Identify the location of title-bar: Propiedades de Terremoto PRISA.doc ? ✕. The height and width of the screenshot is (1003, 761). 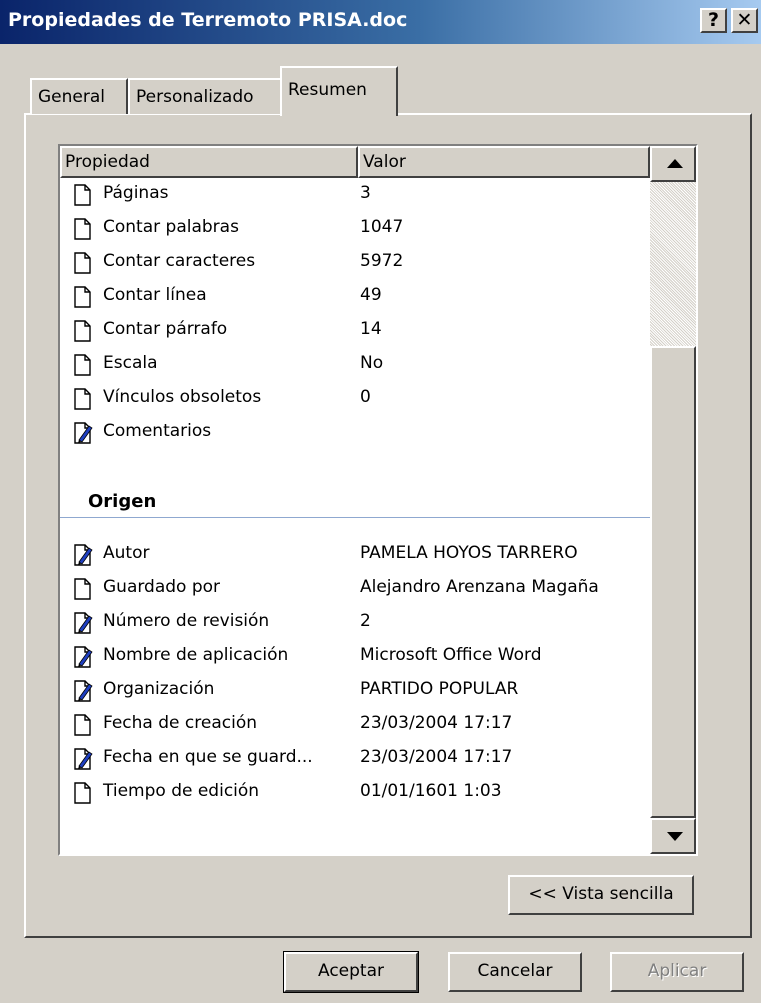
(380, 22).